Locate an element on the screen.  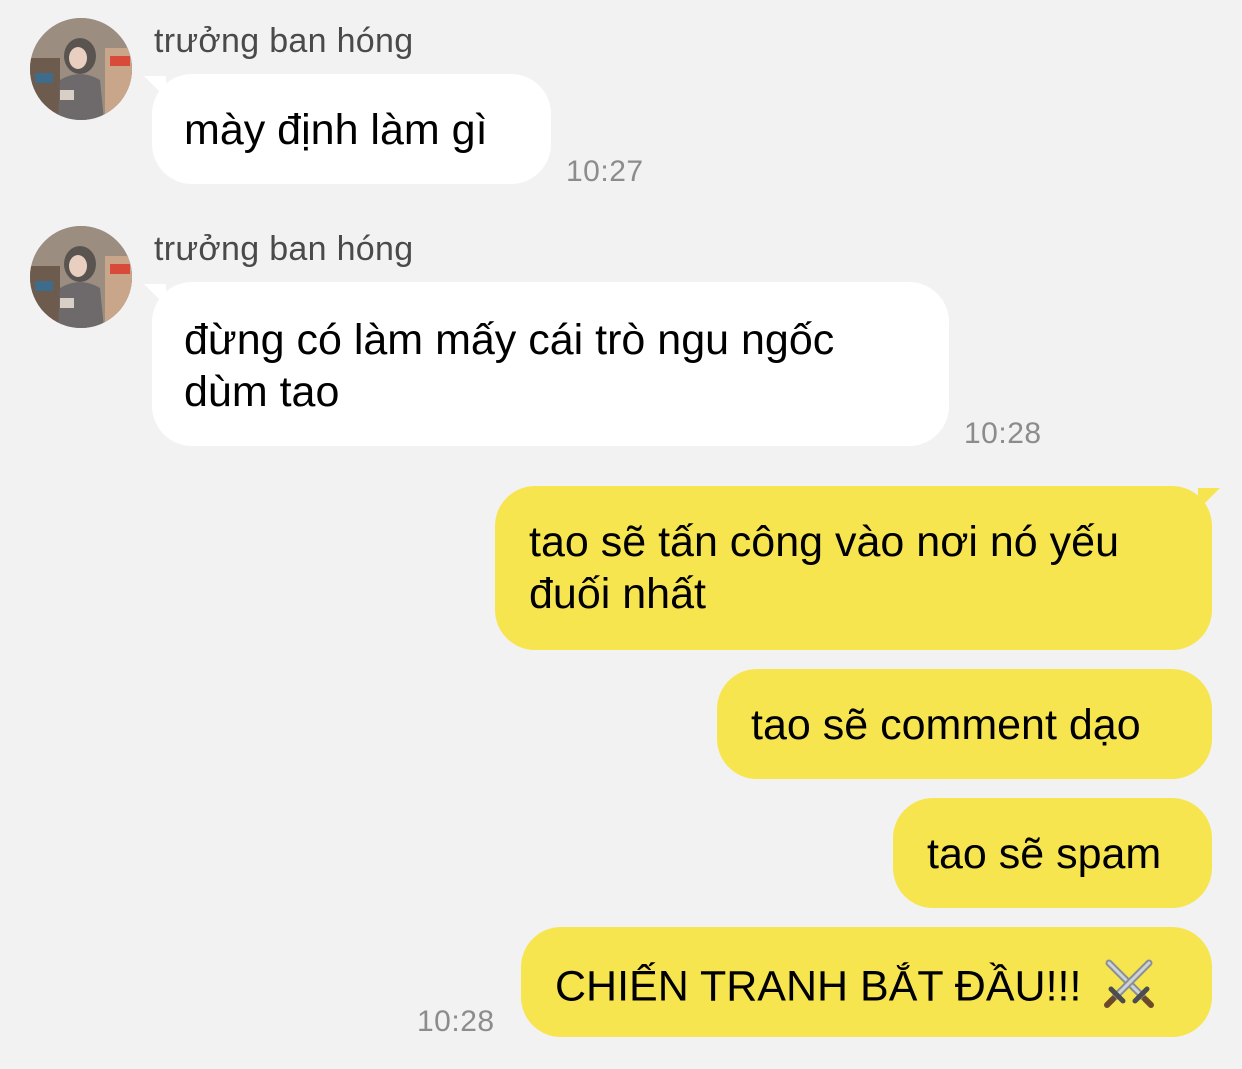
outgoing-message: tao sẽ comment dạo is located at coordinates (964, 724).